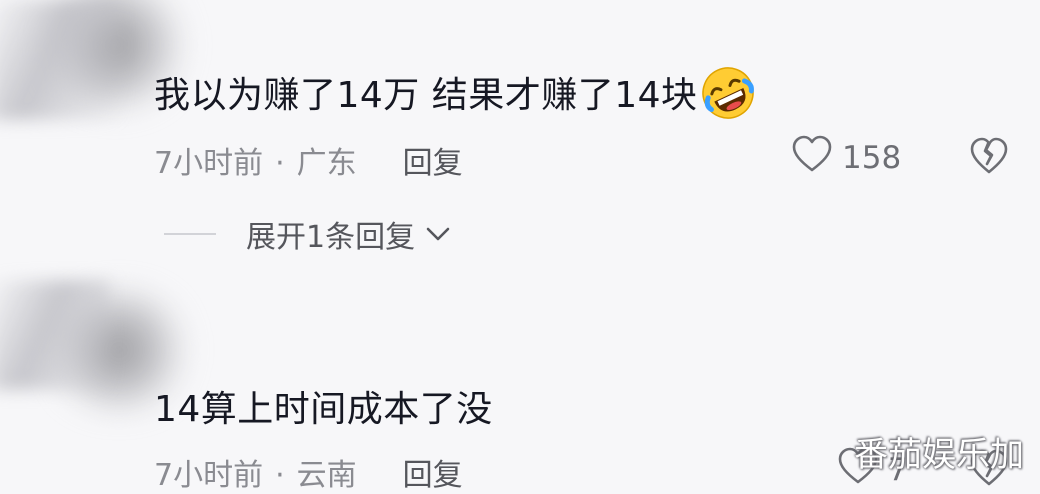  I want to click on chevron-down-icon, so click(433, 234).